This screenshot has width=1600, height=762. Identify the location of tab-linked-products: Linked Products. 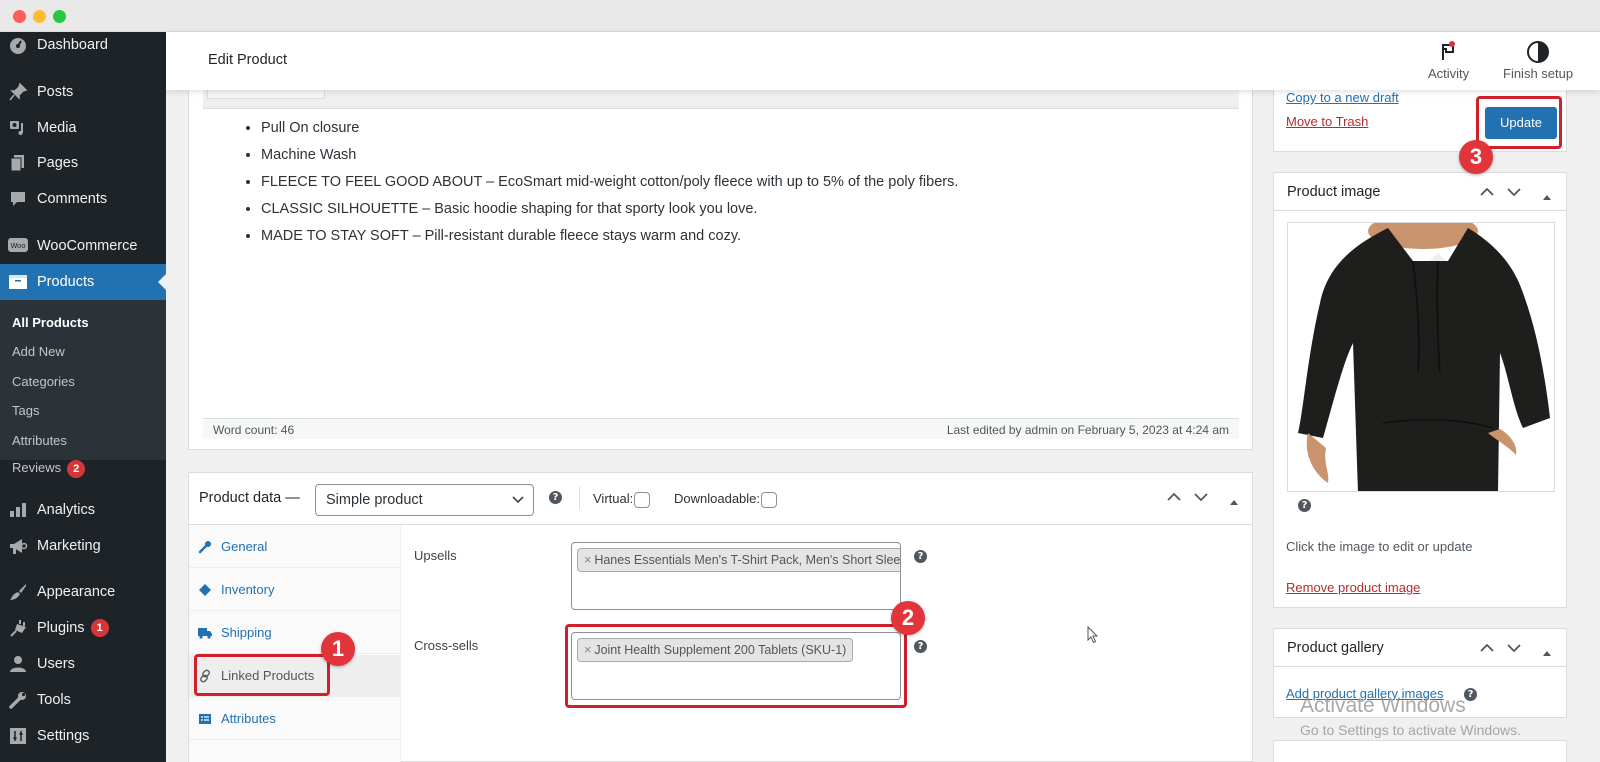
(294, 676).